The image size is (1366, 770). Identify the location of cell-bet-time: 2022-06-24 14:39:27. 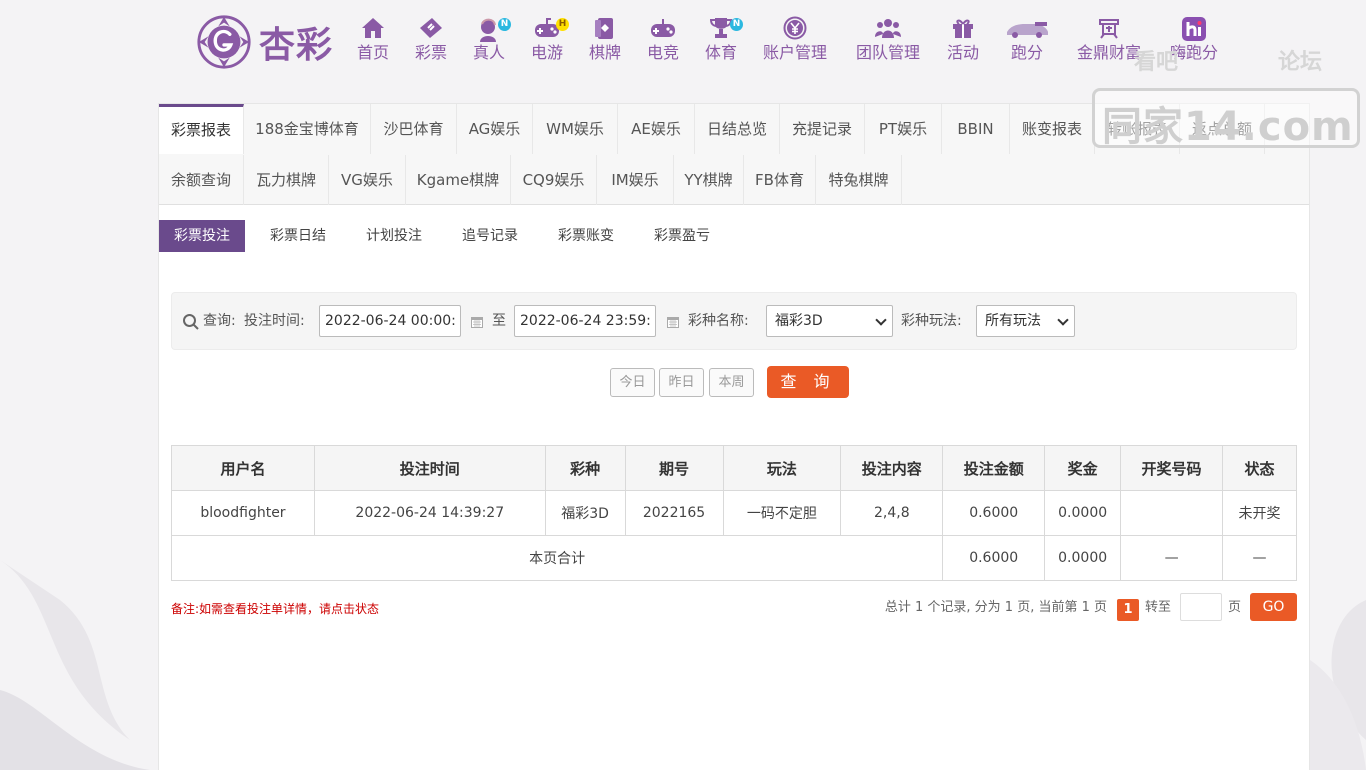
(429, 513).